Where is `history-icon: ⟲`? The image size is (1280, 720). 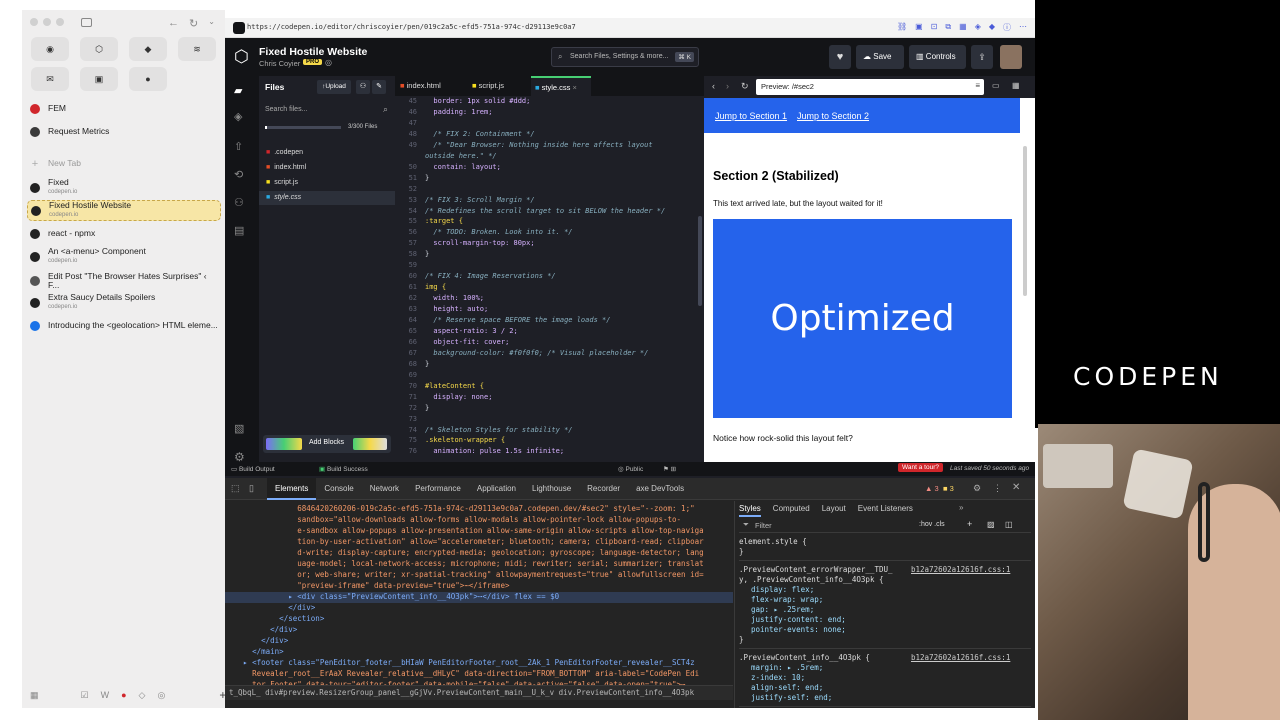 history-icon: ⟲ is located at coordinates (238, 174).